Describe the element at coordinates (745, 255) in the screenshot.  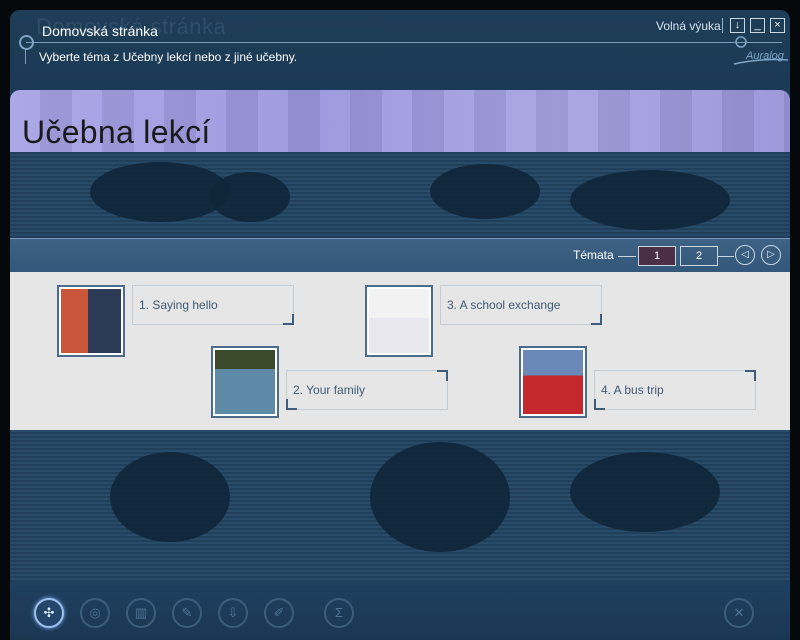
I see `prev-page-icon: ◁` at that location.